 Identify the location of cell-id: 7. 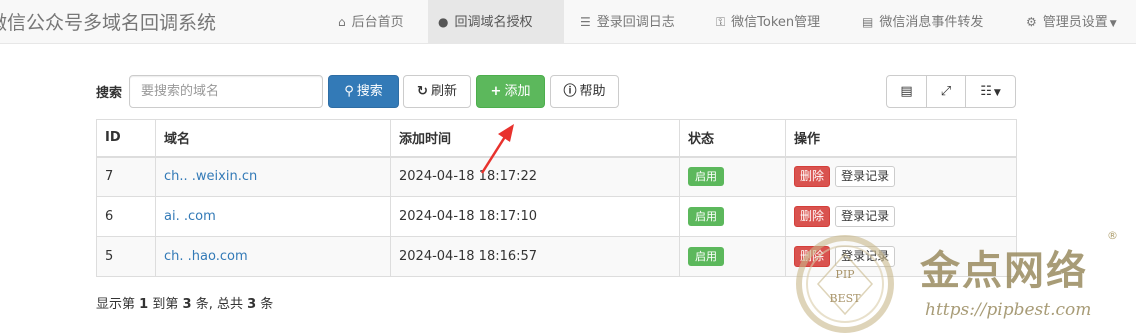
(126, 176).